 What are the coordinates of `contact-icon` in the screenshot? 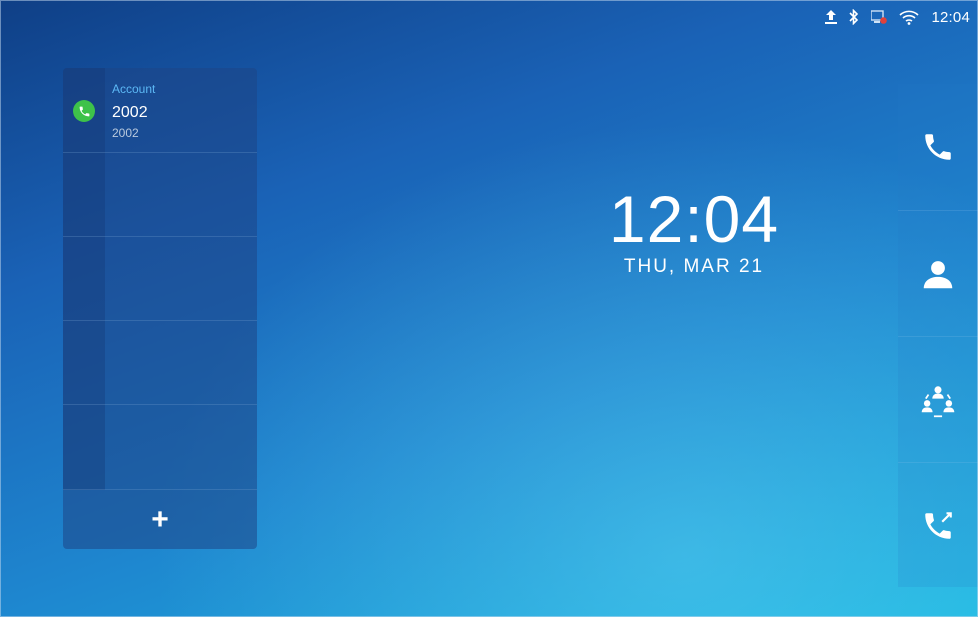 It's located at (938, 274).